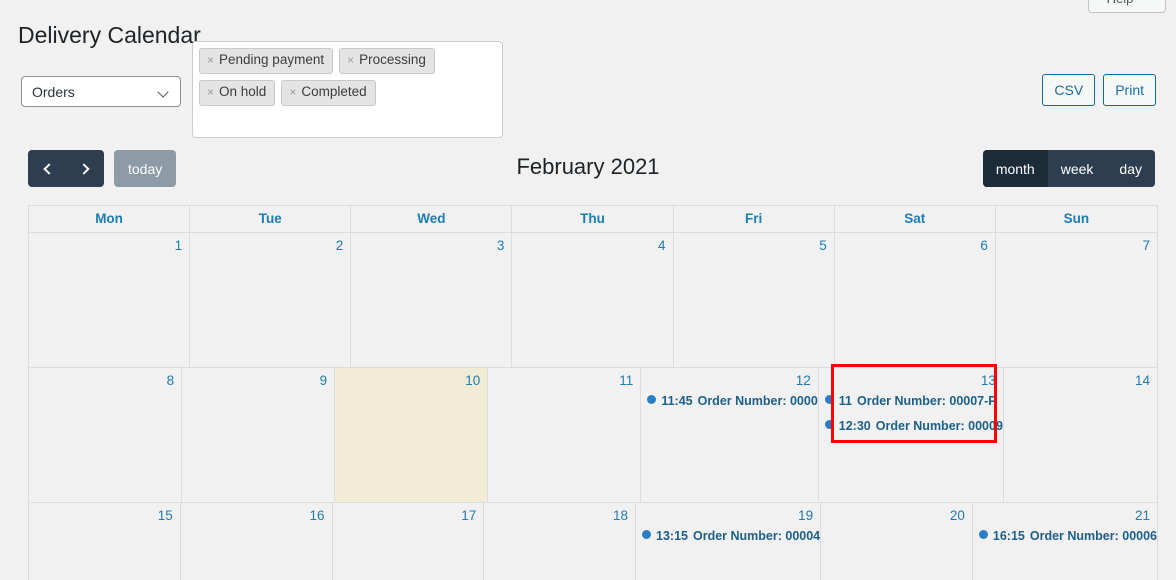 The height and width of the screenshot is (580, 1176). What do you see at coordinates (1015, 168) in the screenshot?
I see `view-month-button: month` at bounding box center [1015, 168].